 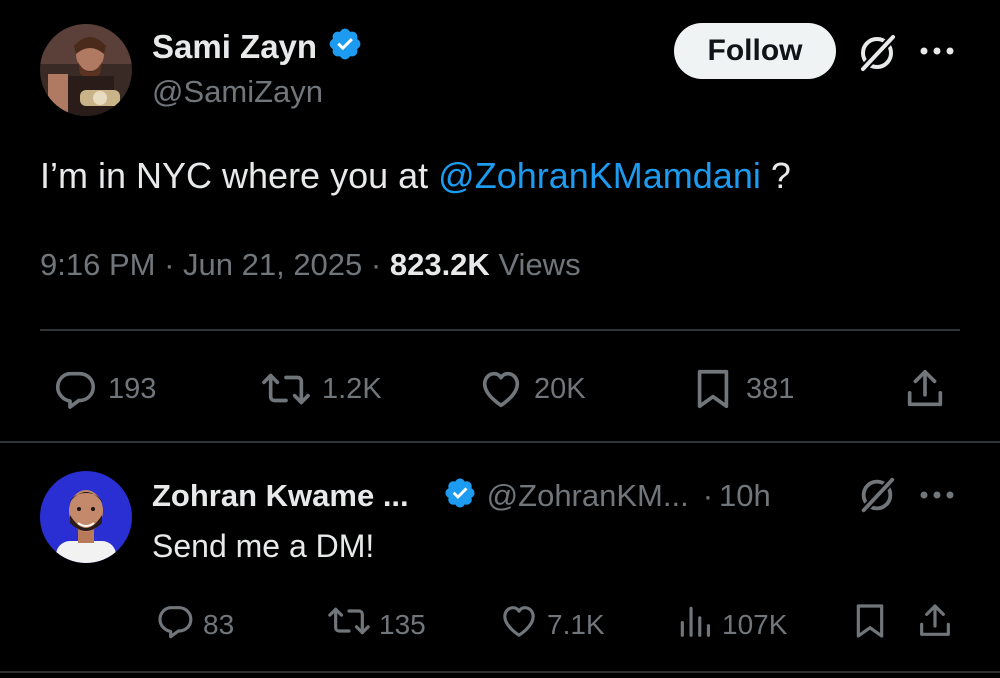 What do you see at coordinates (539, 264) in the screenshot?
I see `views-label: Views` at bounding box center [539, 264].